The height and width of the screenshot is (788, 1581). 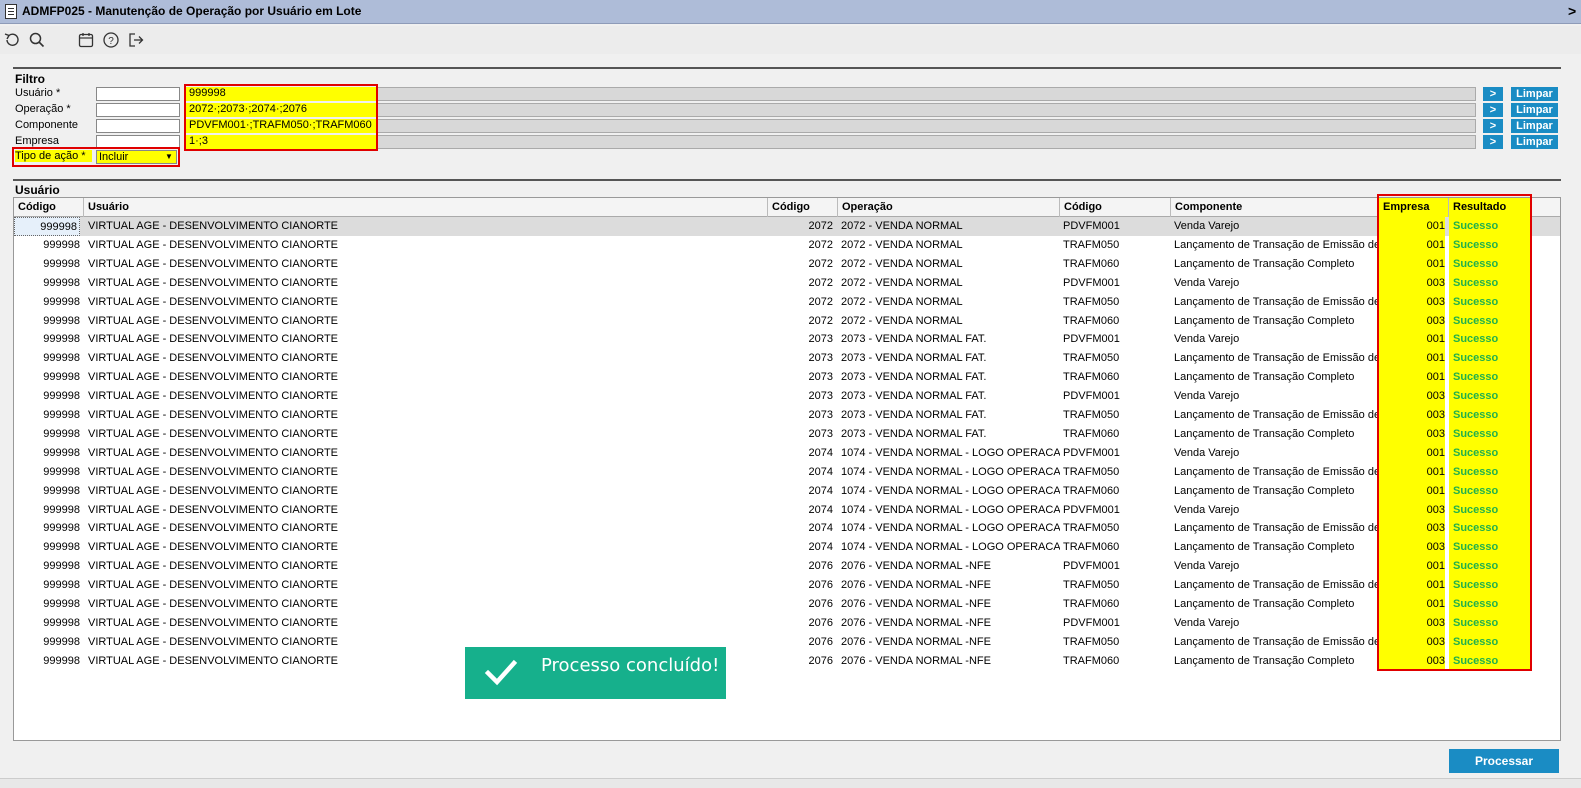 I want to click on componente-search-button: >, so click(x=1493, y=126).